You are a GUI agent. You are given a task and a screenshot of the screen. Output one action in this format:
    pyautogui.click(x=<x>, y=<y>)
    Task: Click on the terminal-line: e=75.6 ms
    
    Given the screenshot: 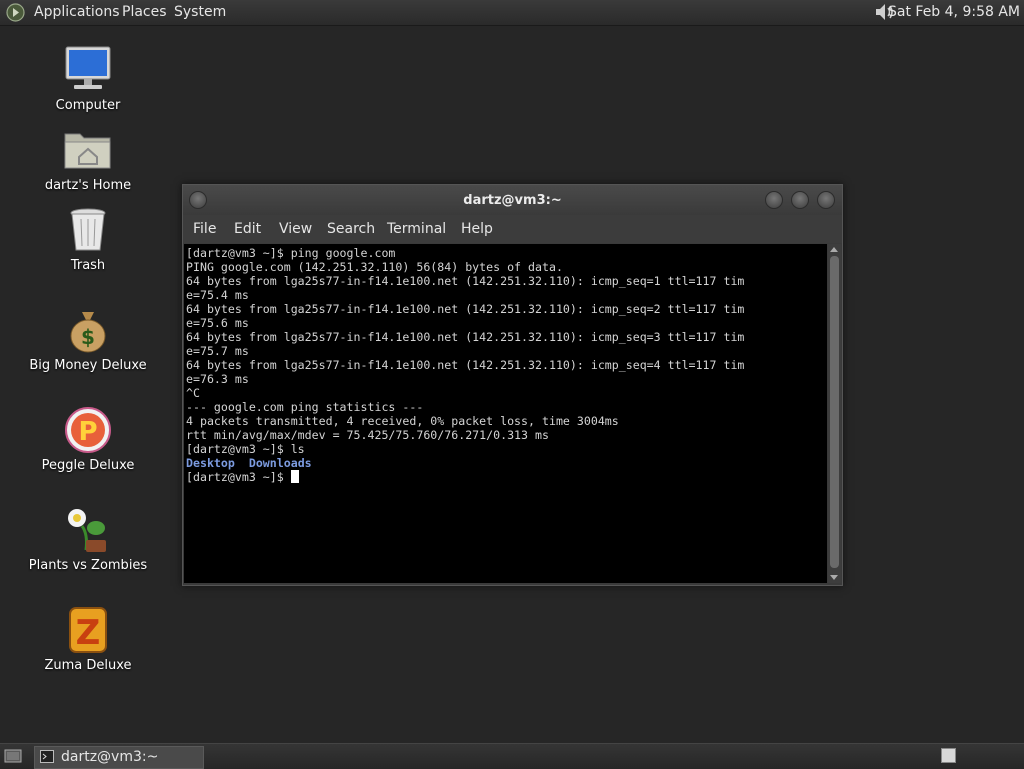 What is the action you would take?
    pyautogui.click(x=217, y=323)
    